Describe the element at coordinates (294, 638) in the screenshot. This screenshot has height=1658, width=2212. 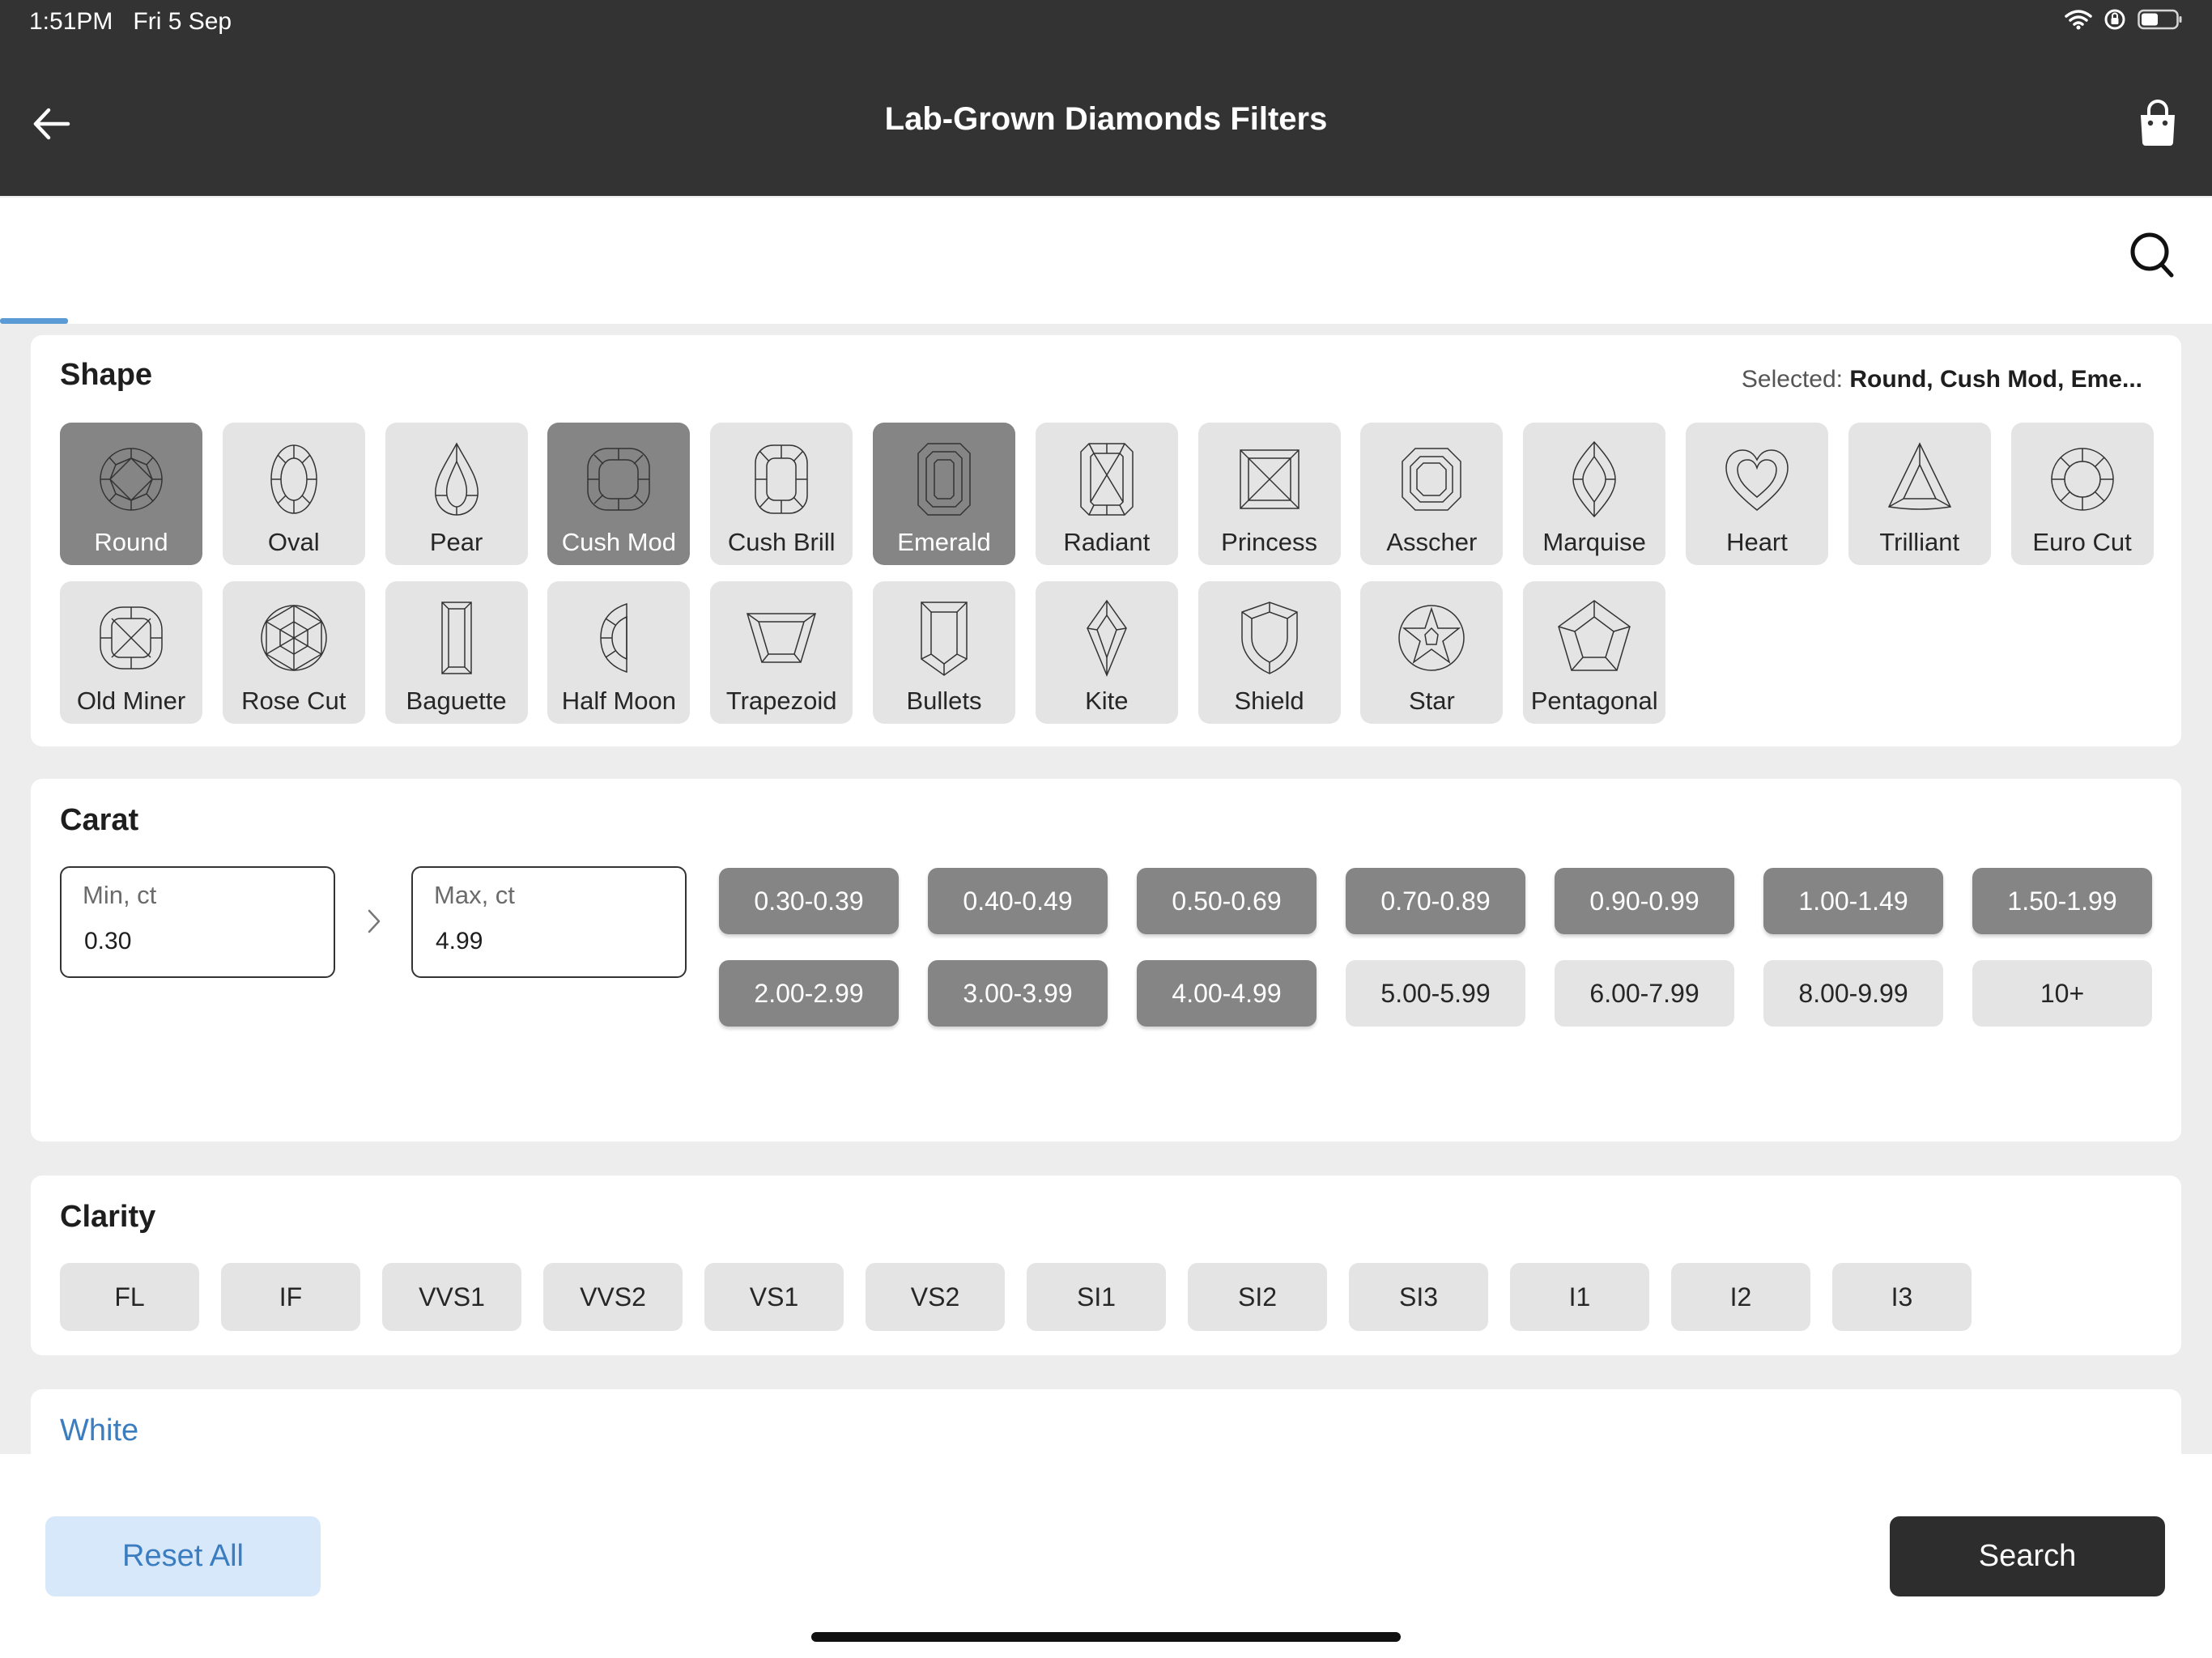
I see `rose-cut-shape-icon` at that location.